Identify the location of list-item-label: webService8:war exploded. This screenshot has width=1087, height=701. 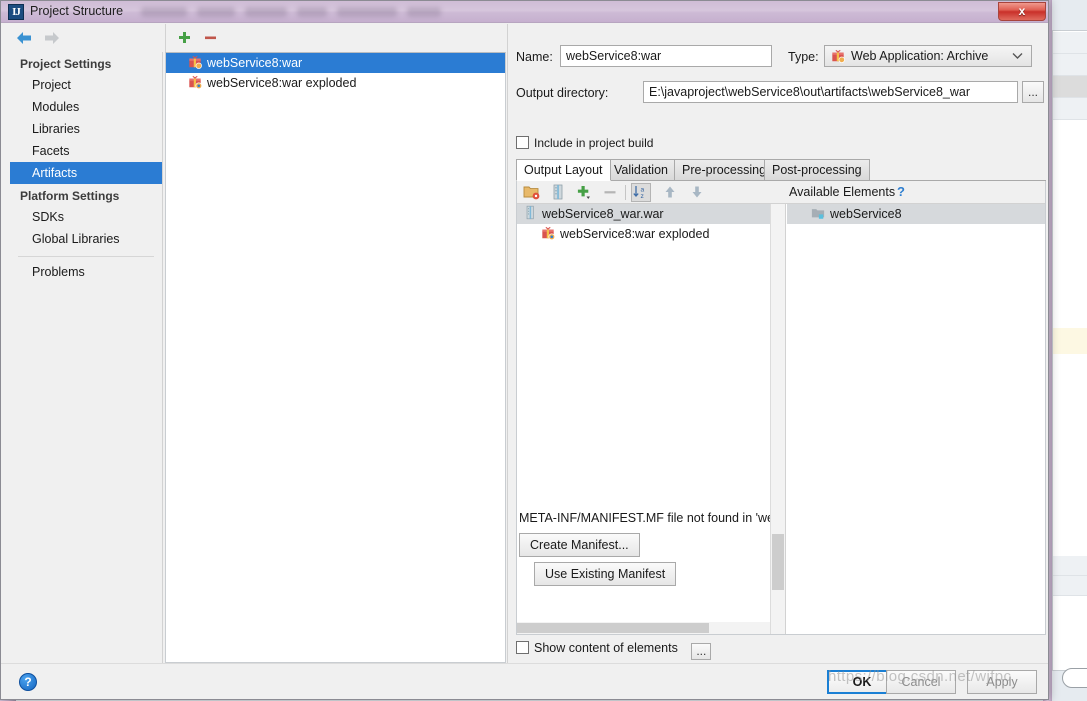
(282, 83).